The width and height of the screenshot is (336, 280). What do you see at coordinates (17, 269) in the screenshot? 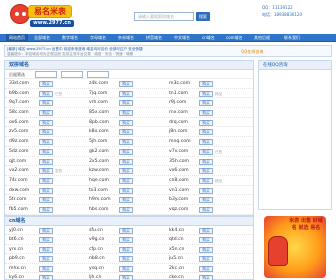
I see `domain-name: mhx.cn` at bounding box center [17, 269].